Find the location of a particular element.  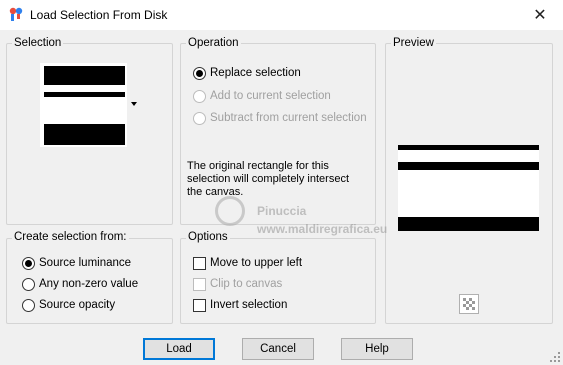

add-to-selection-radio is located at coordinates (199, 96).